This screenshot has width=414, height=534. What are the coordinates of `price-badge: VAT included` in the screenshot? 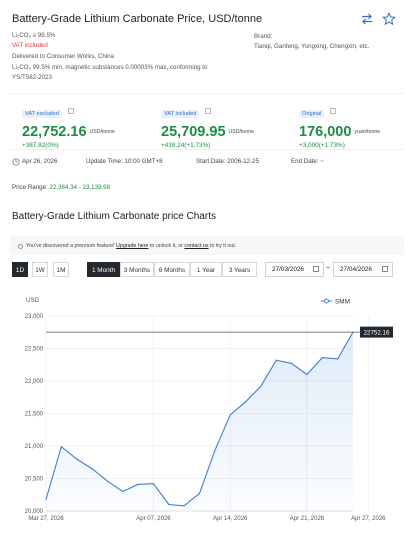 It's located at (180, 114).